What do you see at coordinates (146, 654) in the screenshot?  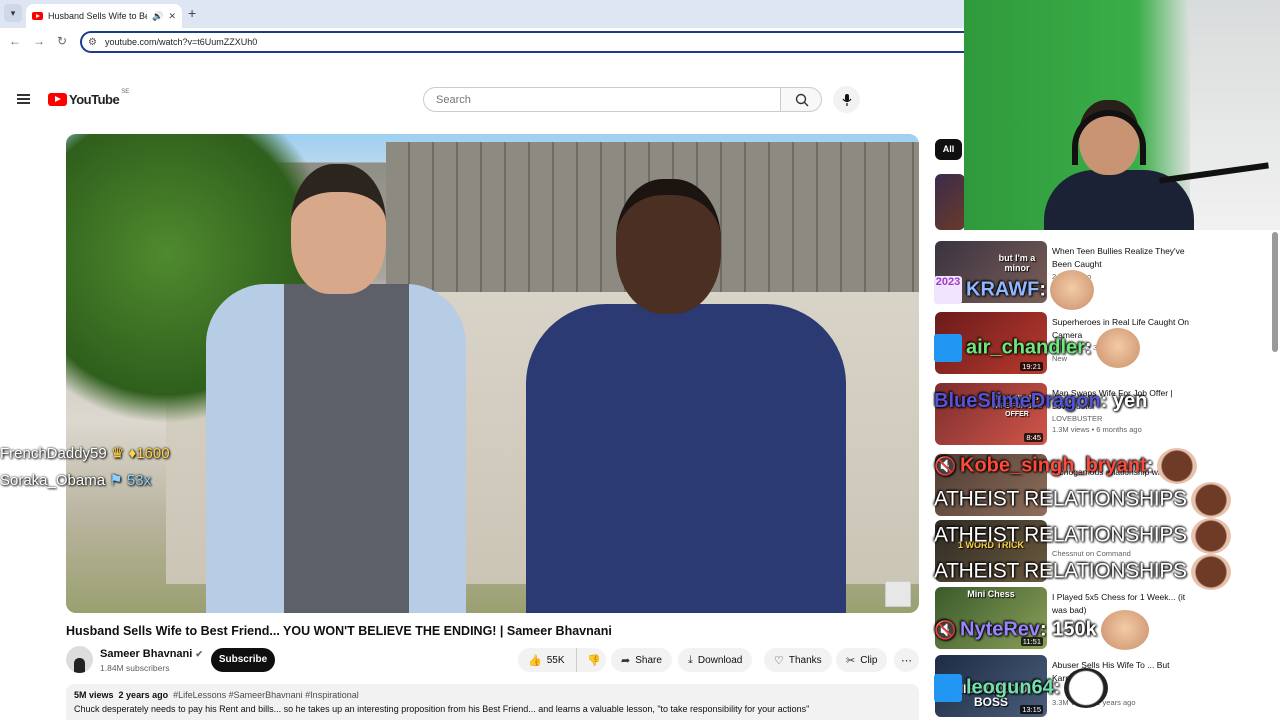 I see `channel-name-text: Sameer Bhavnani` at bounding box center [146, 654].